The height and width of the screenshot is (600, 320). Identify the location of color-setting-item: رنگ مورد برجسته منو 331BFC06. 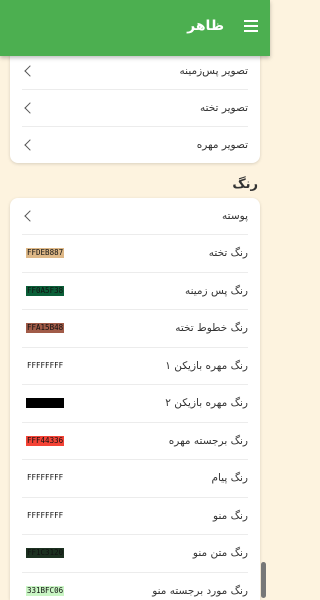
(135, 586).